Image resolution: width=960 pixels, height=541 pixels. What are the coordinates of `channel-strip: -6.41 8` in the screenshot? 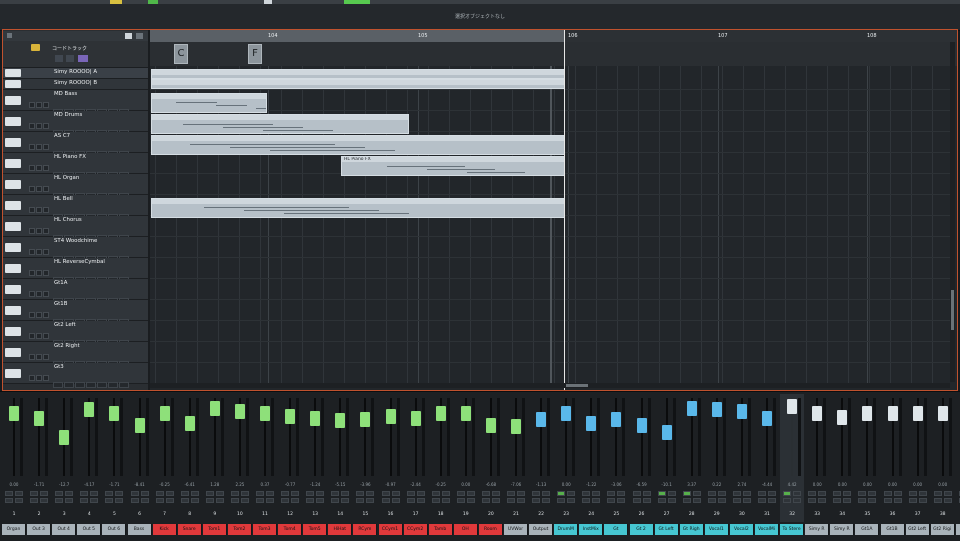 It's located at (190, 458).